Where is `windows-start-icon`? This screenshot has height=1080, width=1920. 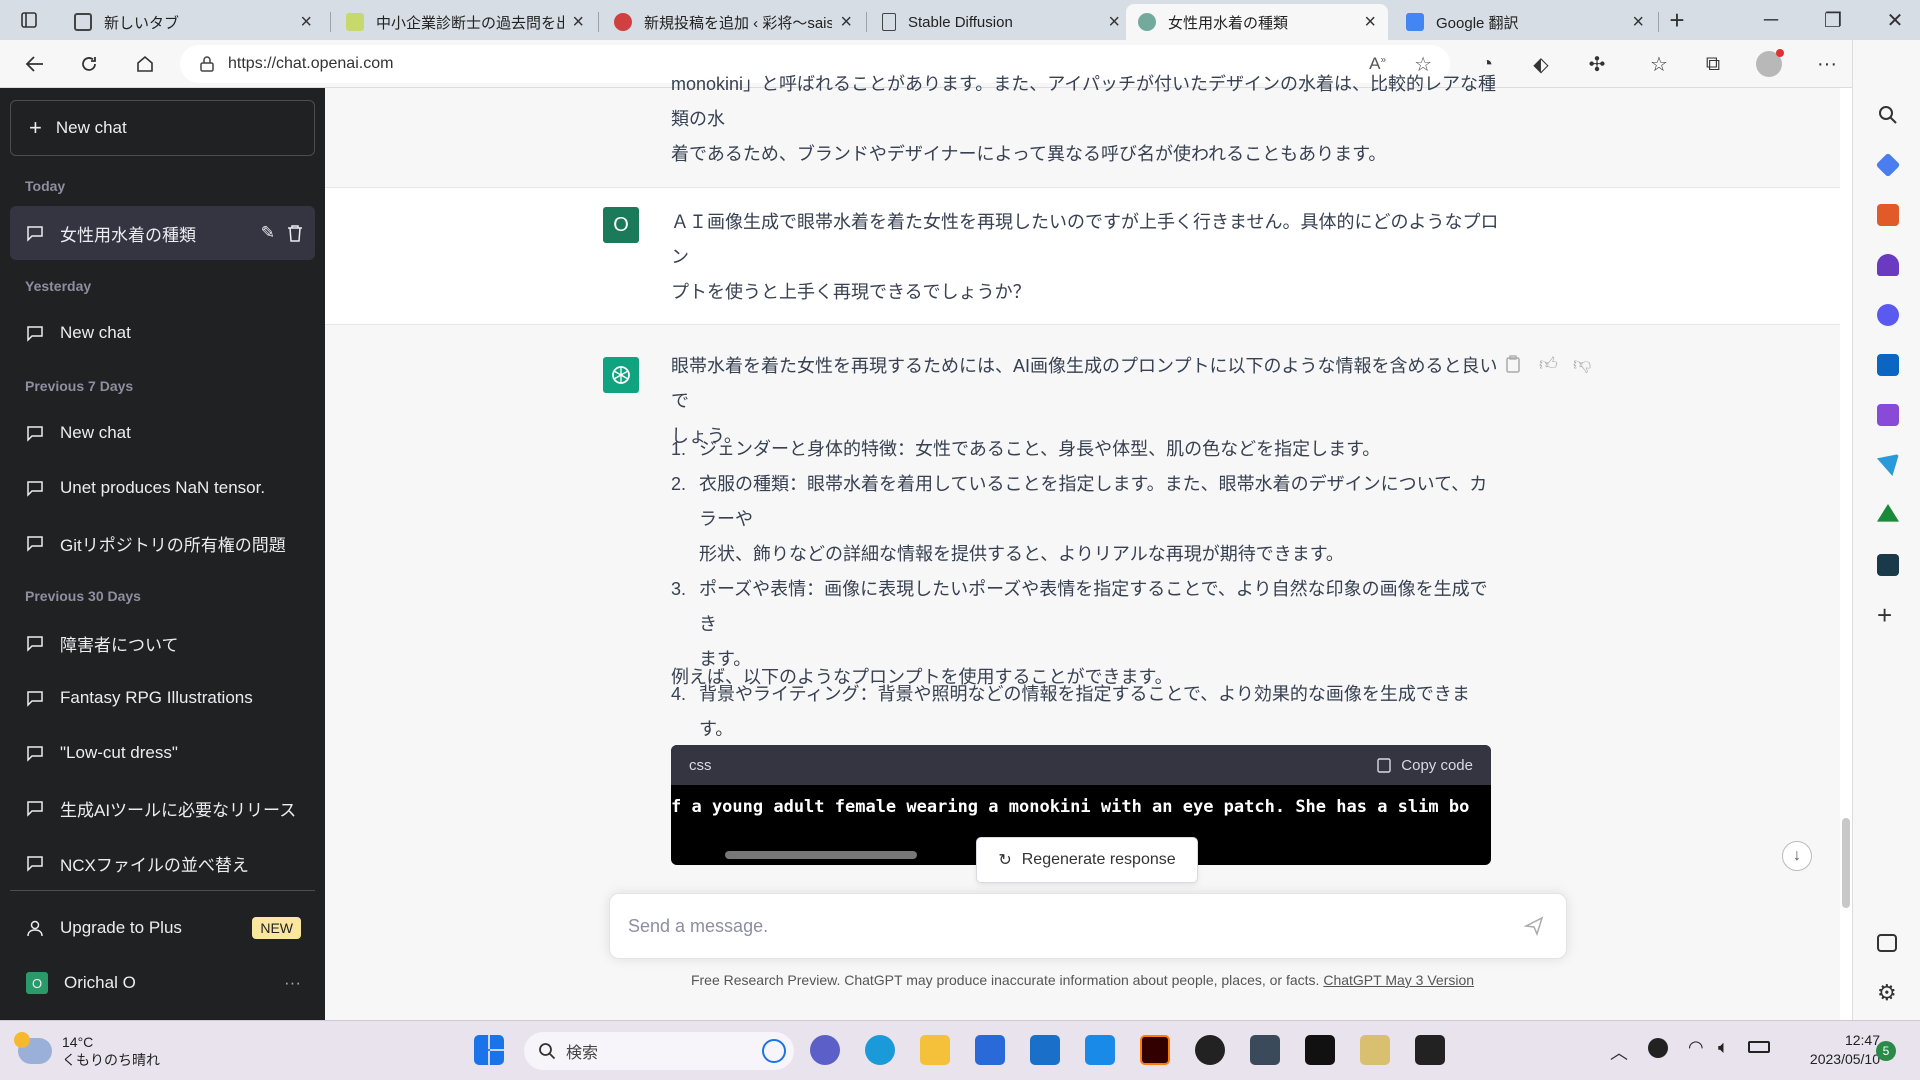
windows-start-icon is located at coordinates (489, 1050).